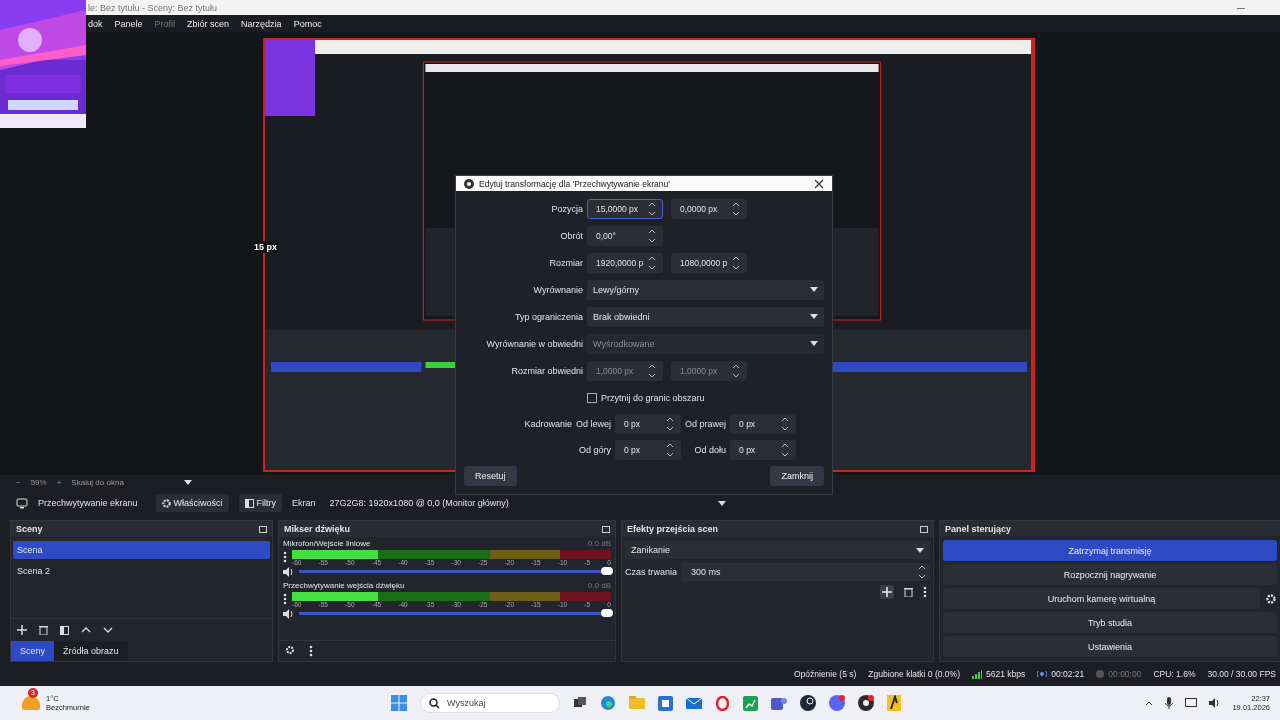  Describe the element at coordinates (709, 262) in the screenshot. I see `spin-field: 1080,0000 p` at that location.